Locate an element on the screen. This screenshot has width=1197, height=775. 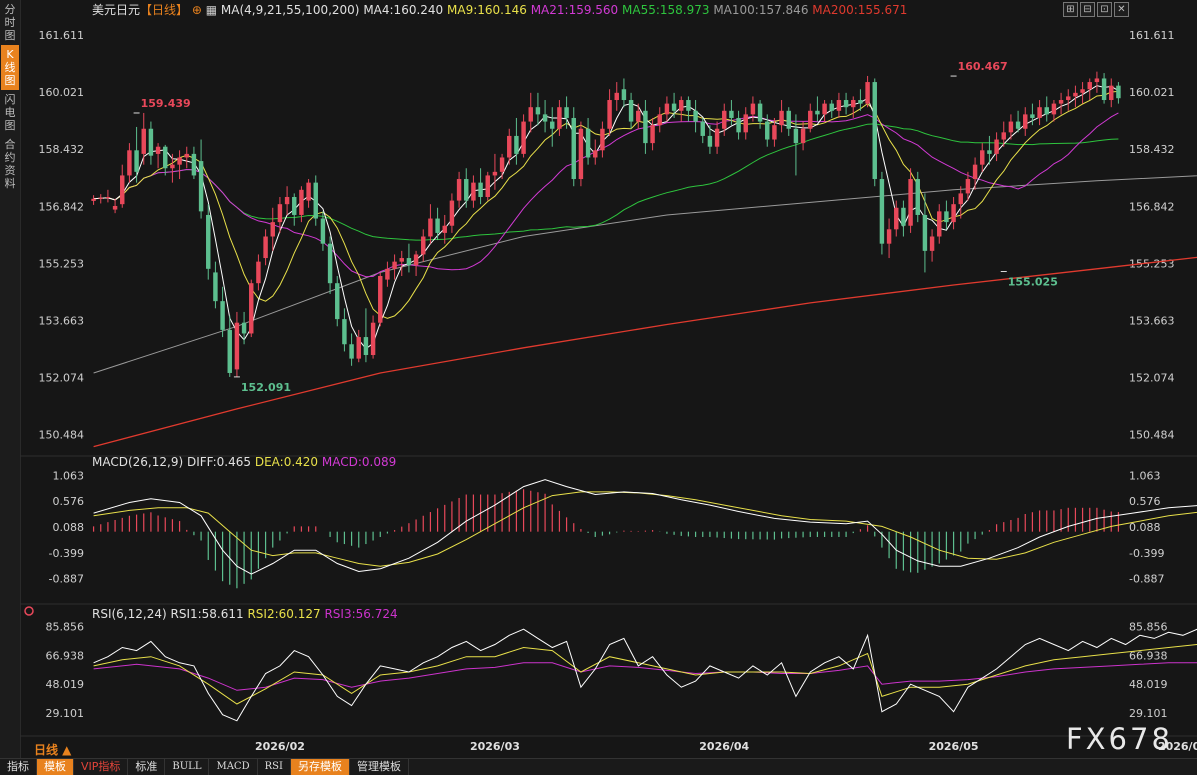
bottom-tab-macd: MACD is located at coordinates (233, 767).